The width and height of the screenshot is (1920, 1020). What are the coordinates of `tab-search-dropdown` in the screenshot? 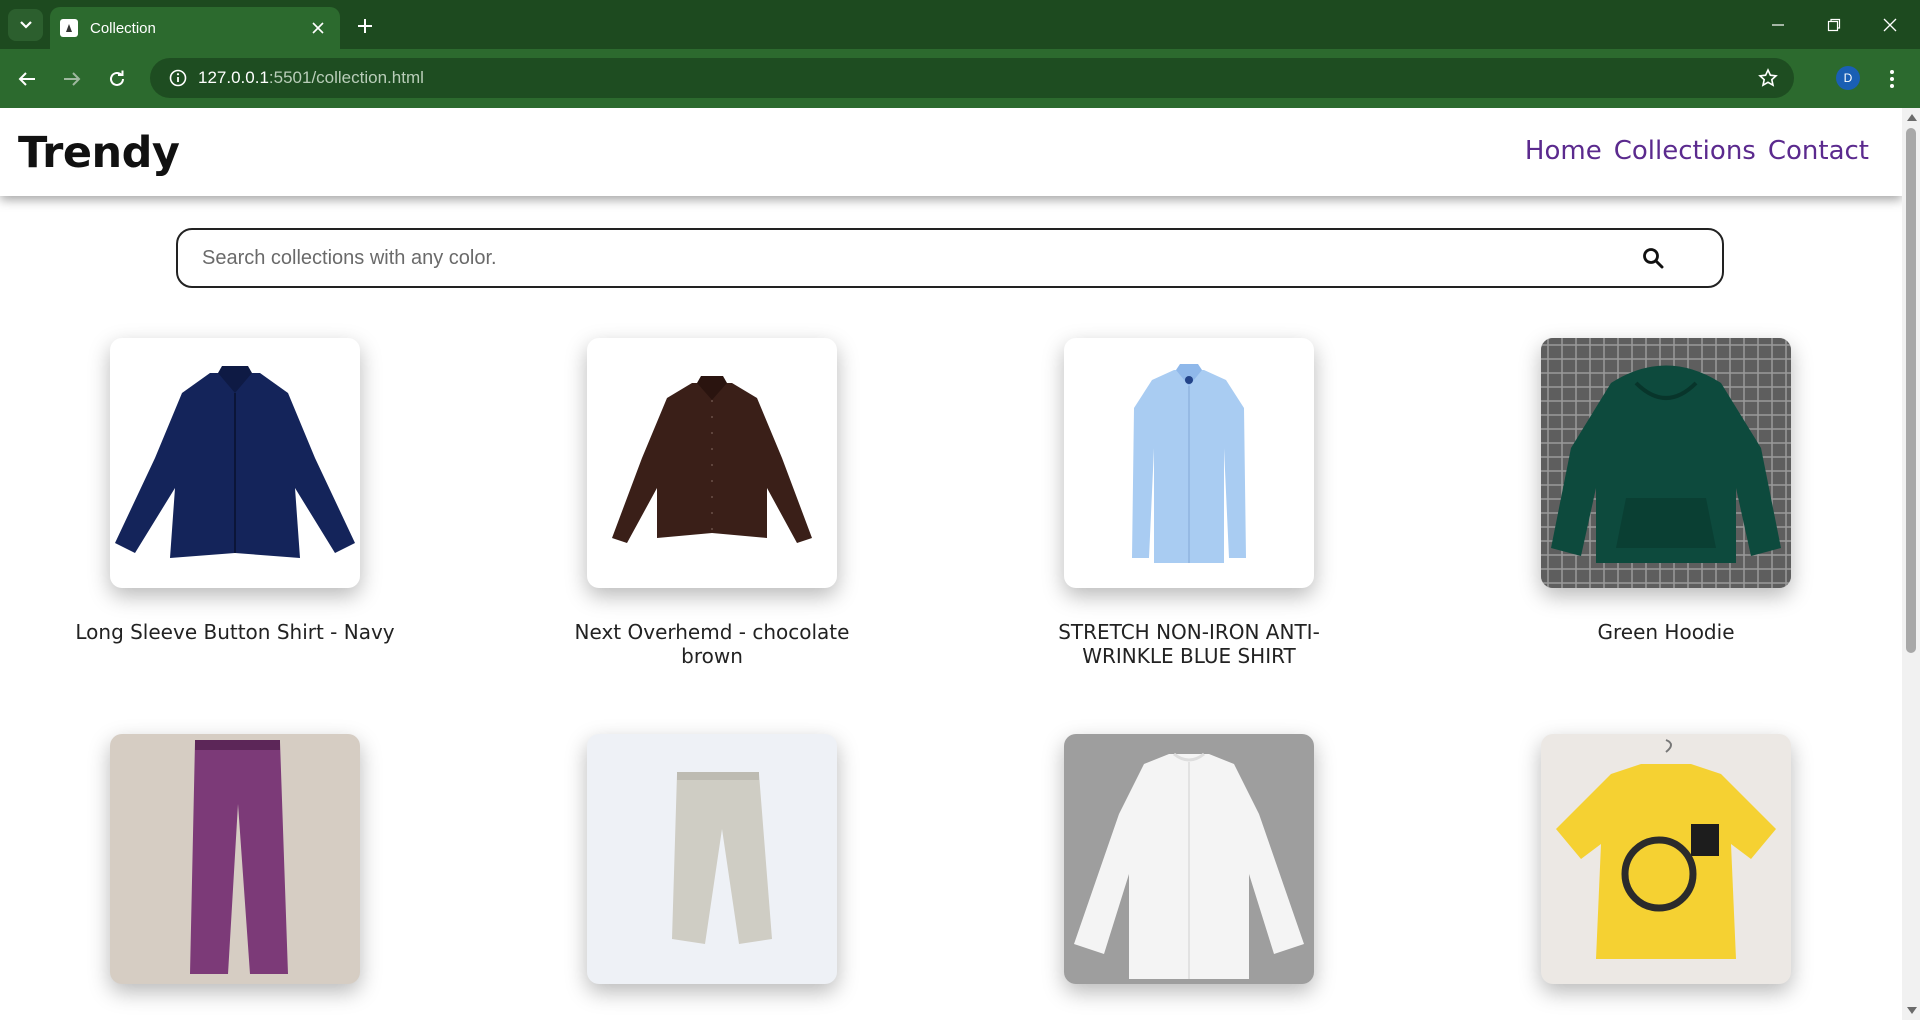 It's located at (25, 25).